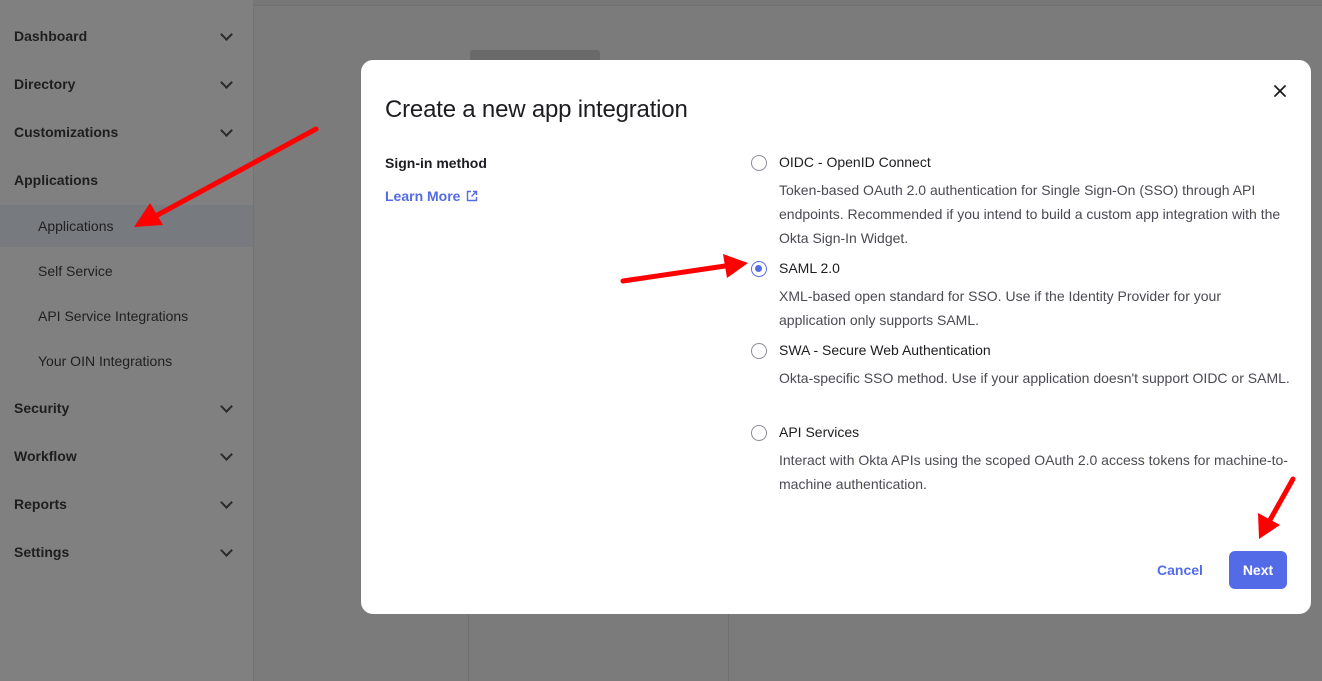 This screenshot has height=681, width=1322. What do you see at coordinates (75, 271) in the screenshot?
I see `sidebar-item-self-service: Self Service` at bounding box center [75, 271].